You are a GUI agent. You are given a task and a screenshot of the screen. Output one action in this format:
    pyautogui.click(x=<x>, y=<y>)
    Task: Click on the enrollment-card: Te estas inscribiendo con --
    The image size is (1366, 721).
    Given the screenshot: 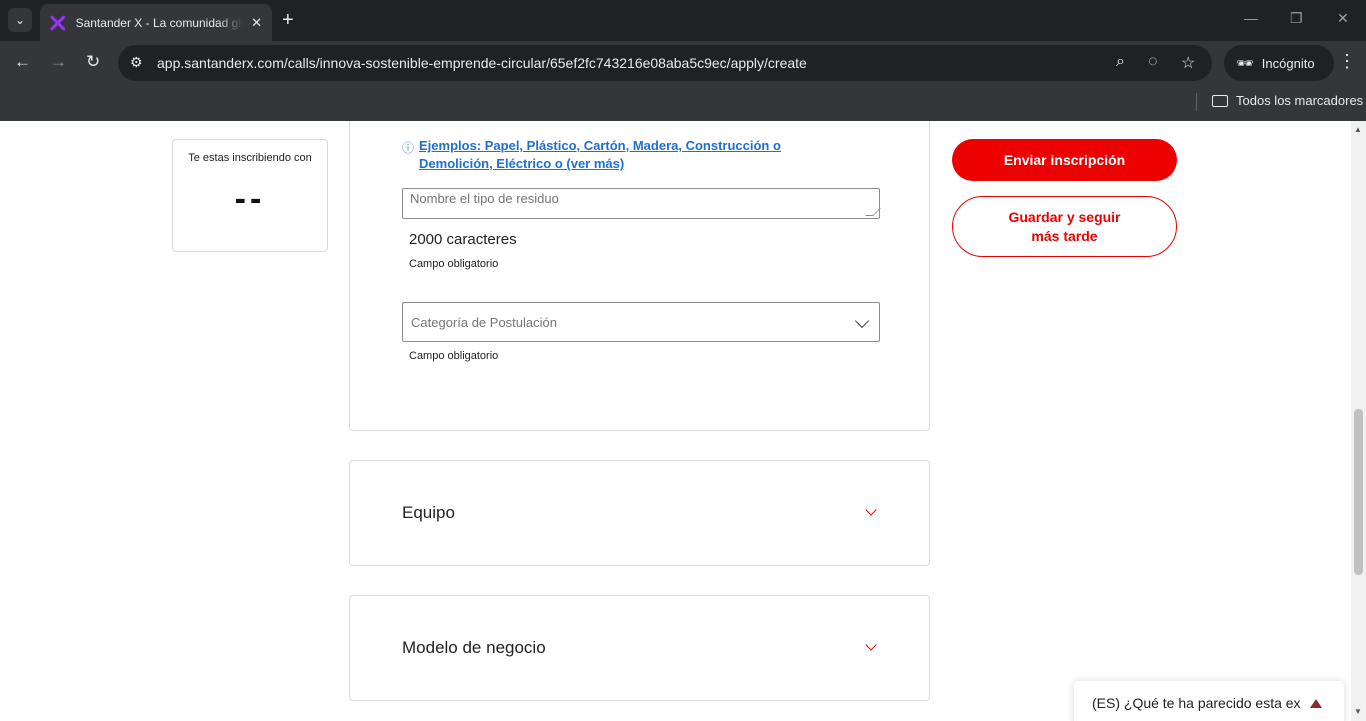 What is the action you would take?
    pyautogui.click(x=250, y=195)
    